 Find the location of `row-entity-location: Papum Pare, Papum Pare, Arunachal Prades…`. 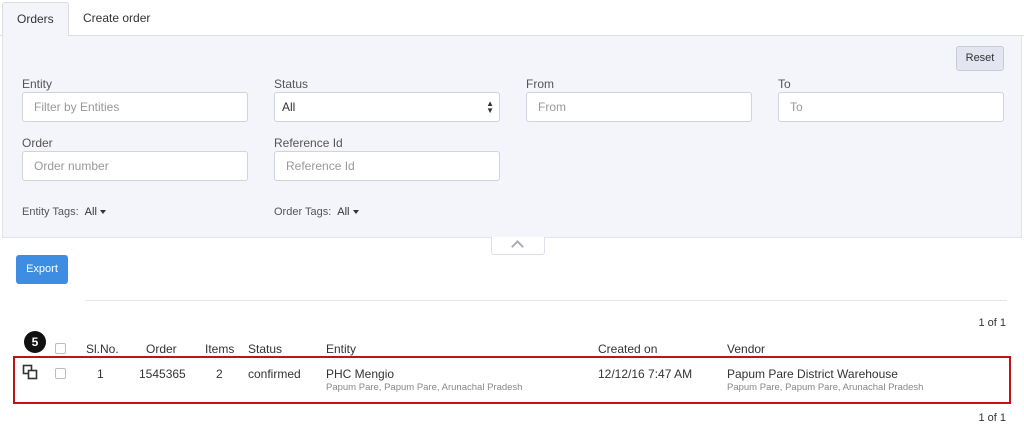

row-entity-location: Papum Pare, Papum Pare, Arunachal Prades… is located at coordinates (424, 387).